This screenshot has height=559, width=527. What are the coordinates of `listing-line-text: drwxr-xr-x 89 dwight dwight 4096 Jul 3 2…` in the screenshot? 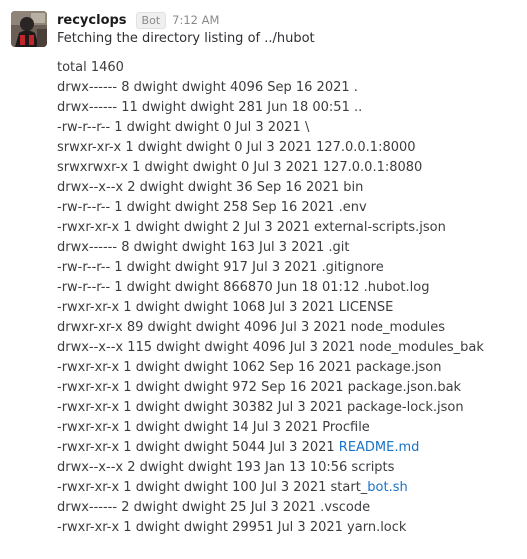 It's located at (251, 327).